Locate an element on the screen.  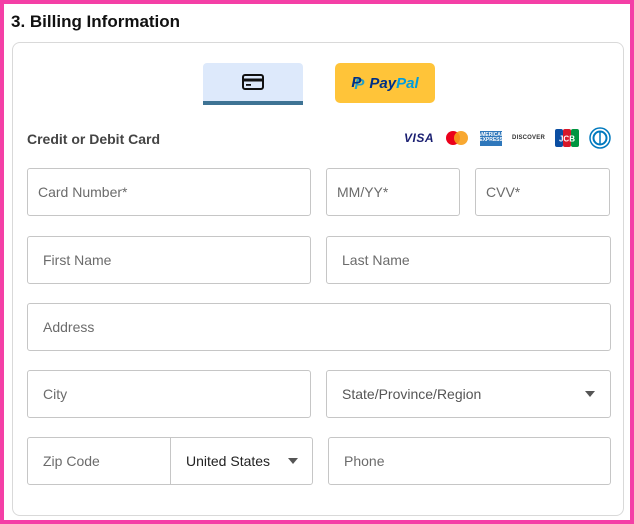
address-input is located at coordinates (319, 327).